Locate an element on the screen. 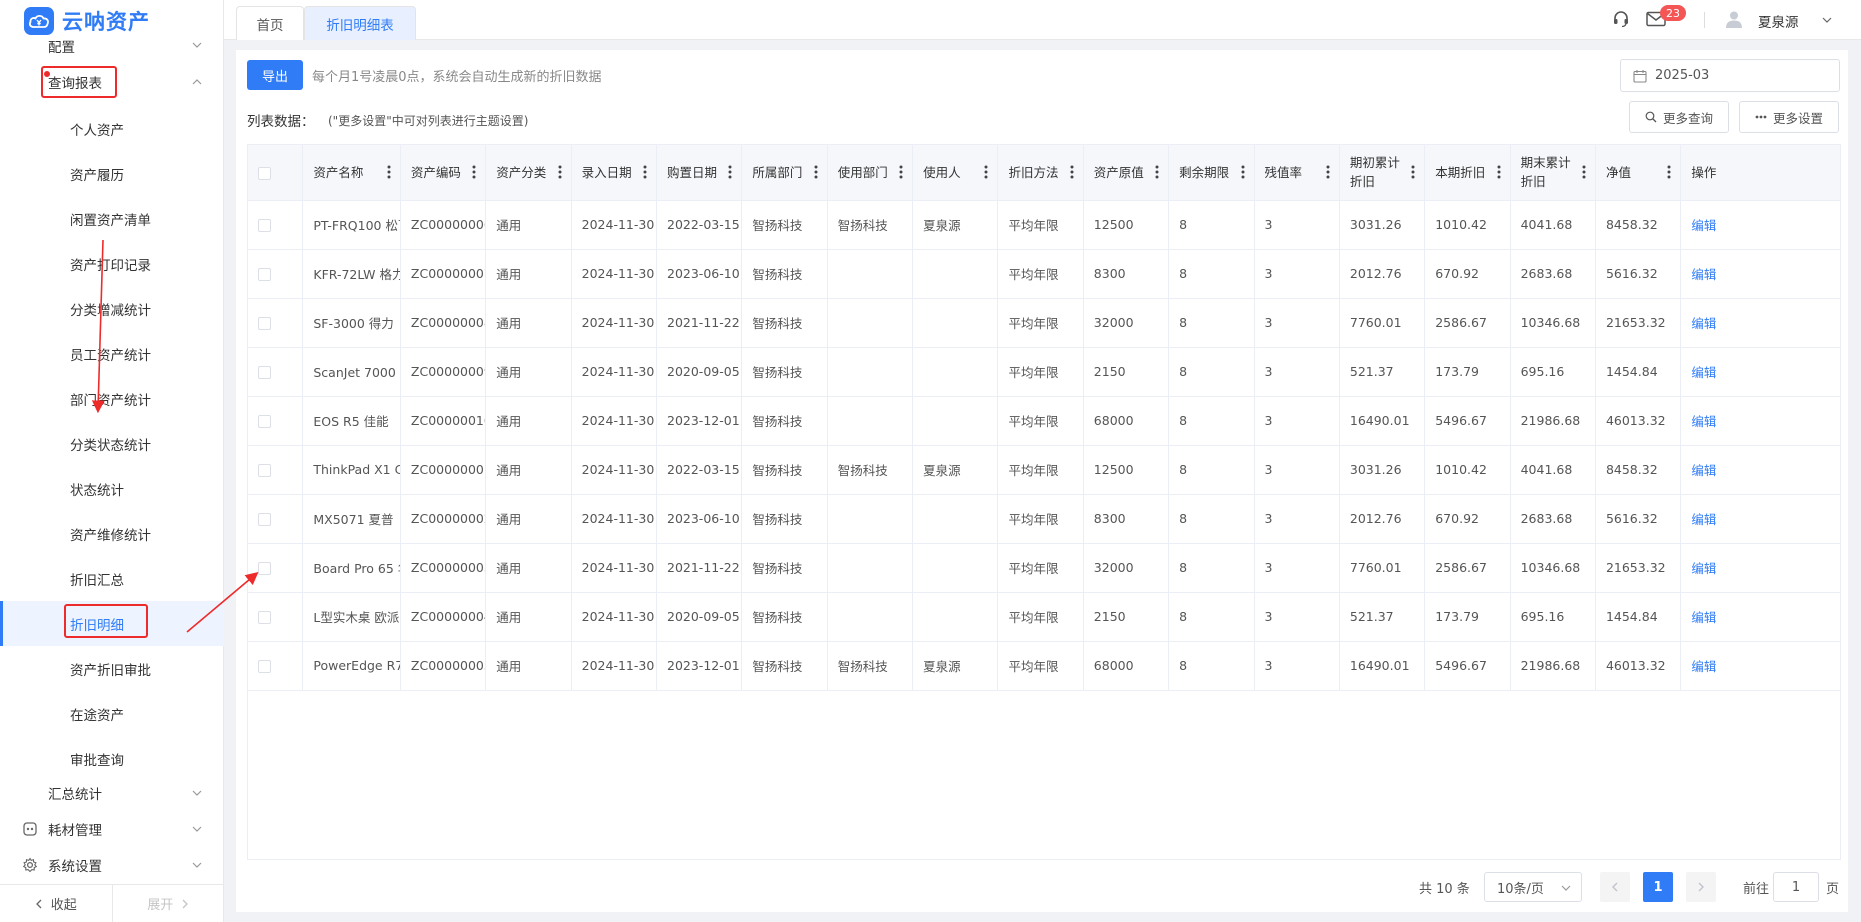 The image size is (1861, 922). tab-home: 首页 is located at coordinates (270, 23).